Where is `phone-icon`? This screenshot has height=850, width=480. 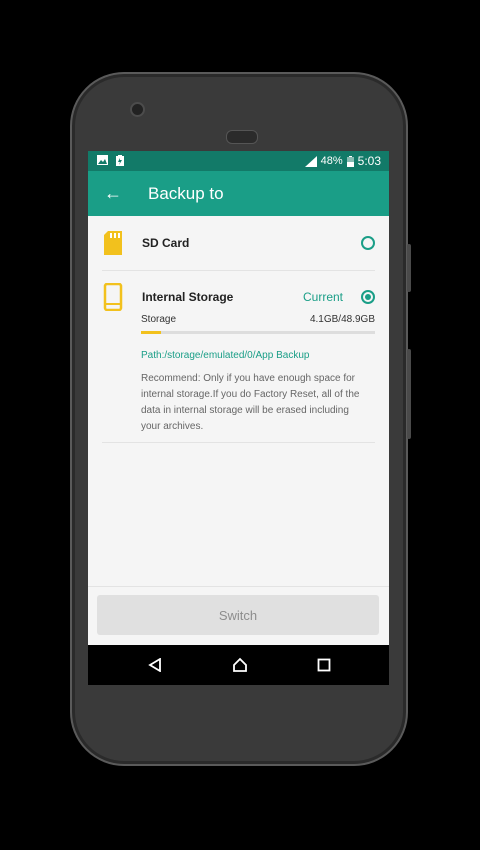 phone-icon is located at coordinates (113, 297).